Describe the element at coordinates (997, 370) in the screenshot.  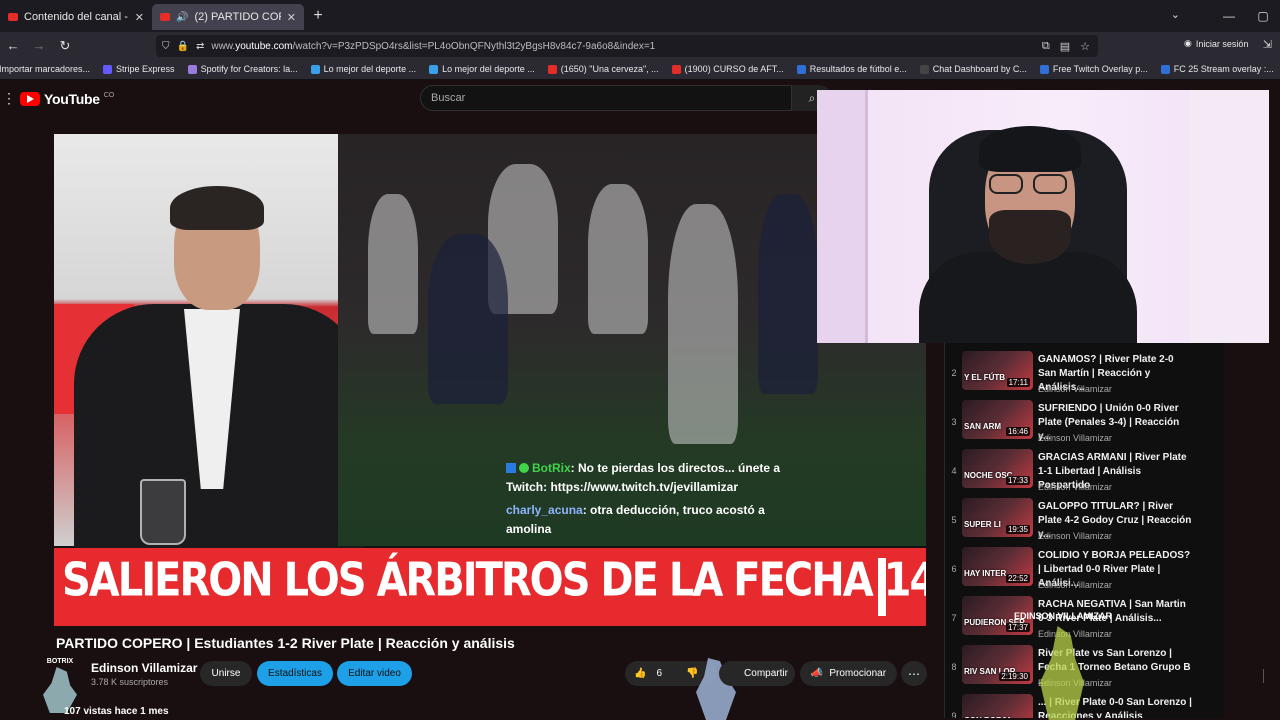
I see `video-thumbnail: Y EL FÚTB 17:11` at that location.